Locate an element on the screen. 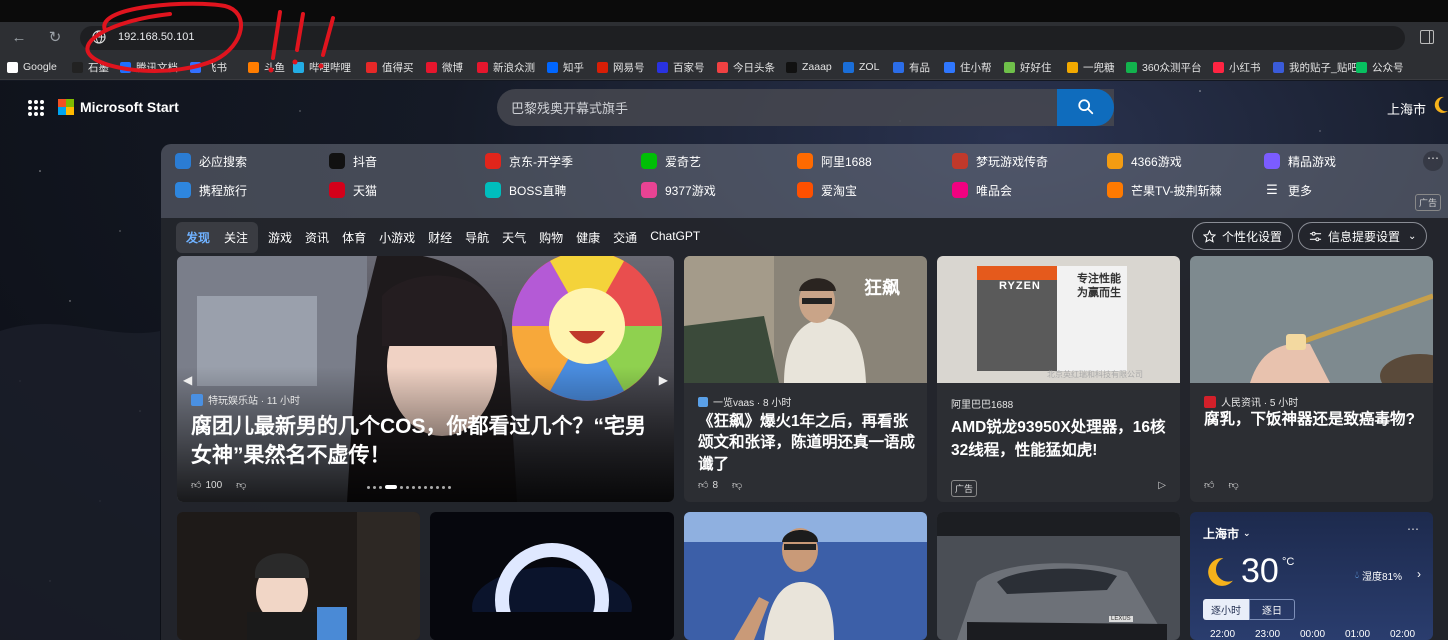 This screenshot has height=640, width=1448. bookmark-8: 新浪众测 is located at coordinates (506, 67).